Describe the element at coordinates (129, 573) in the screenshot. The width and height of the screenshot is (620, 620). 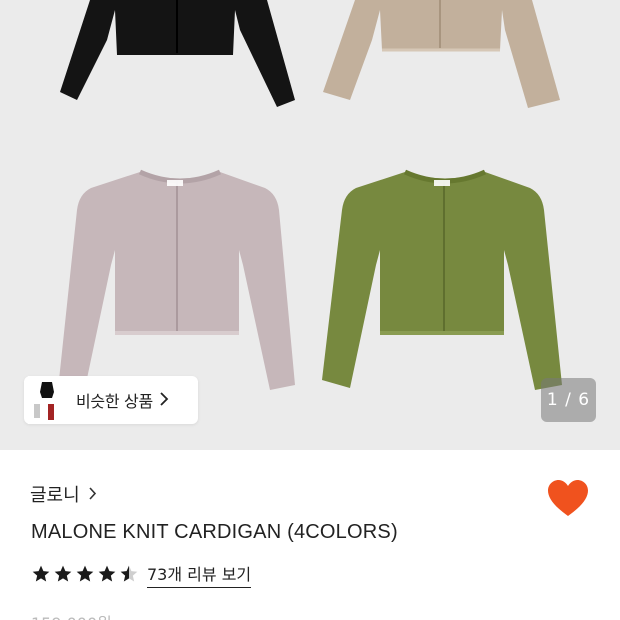
I see `half-star-icon` at that location.